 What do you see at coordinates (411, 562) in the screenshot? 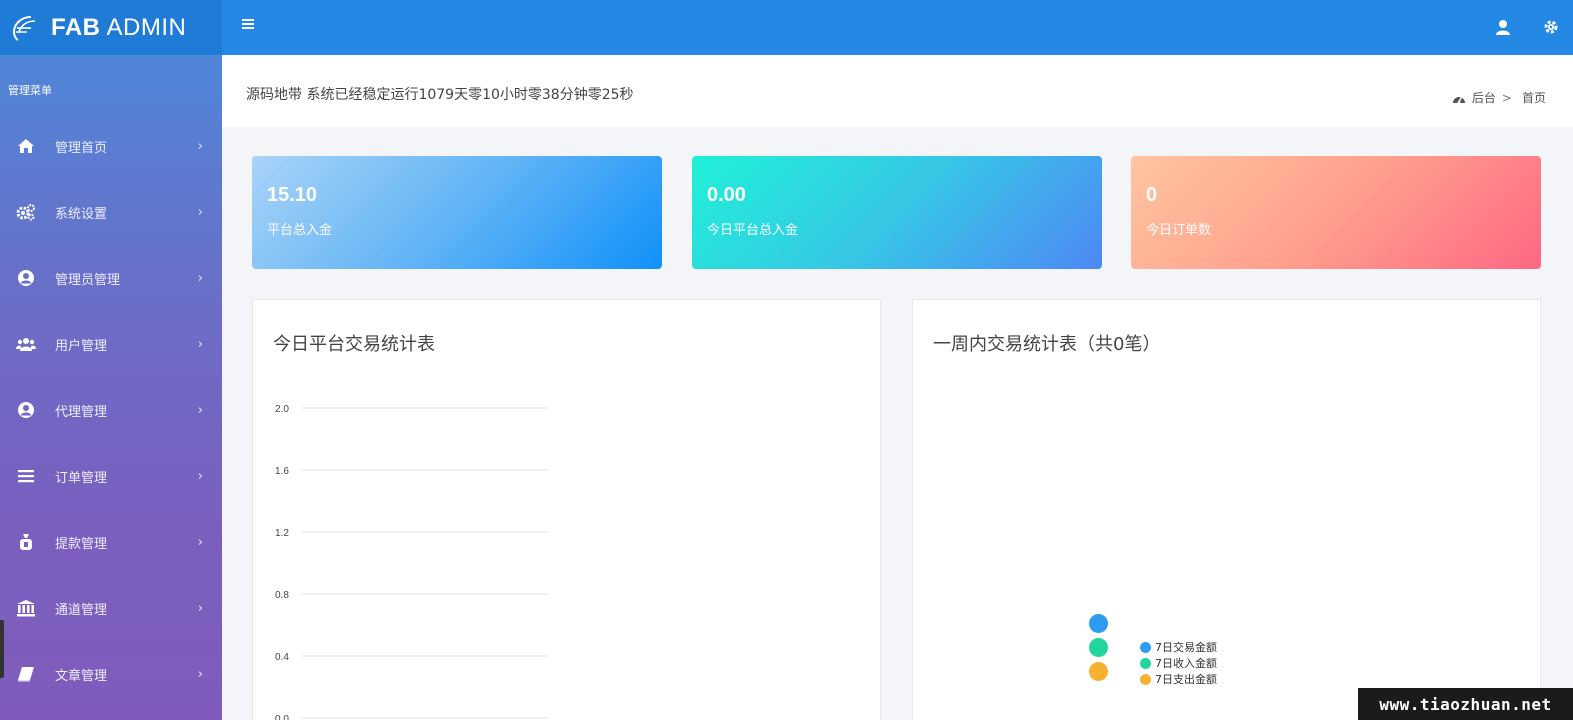
I see `today-transaction-chart: 2.0 1.6 1.2 0.8 0.4 0.0` at bounding box center [411, 562].